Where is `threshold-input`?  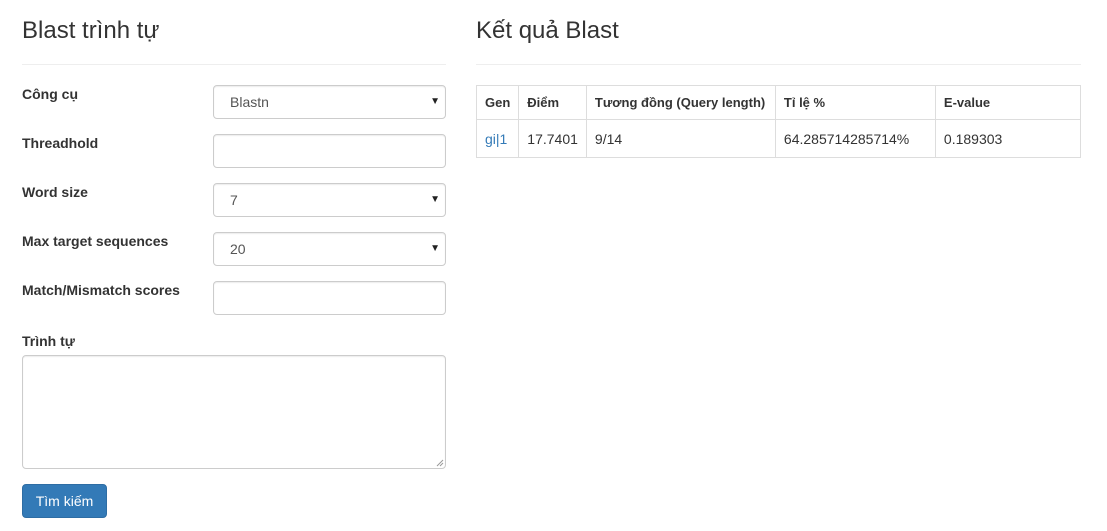 threshold-input is located at coordinates (329, 151).